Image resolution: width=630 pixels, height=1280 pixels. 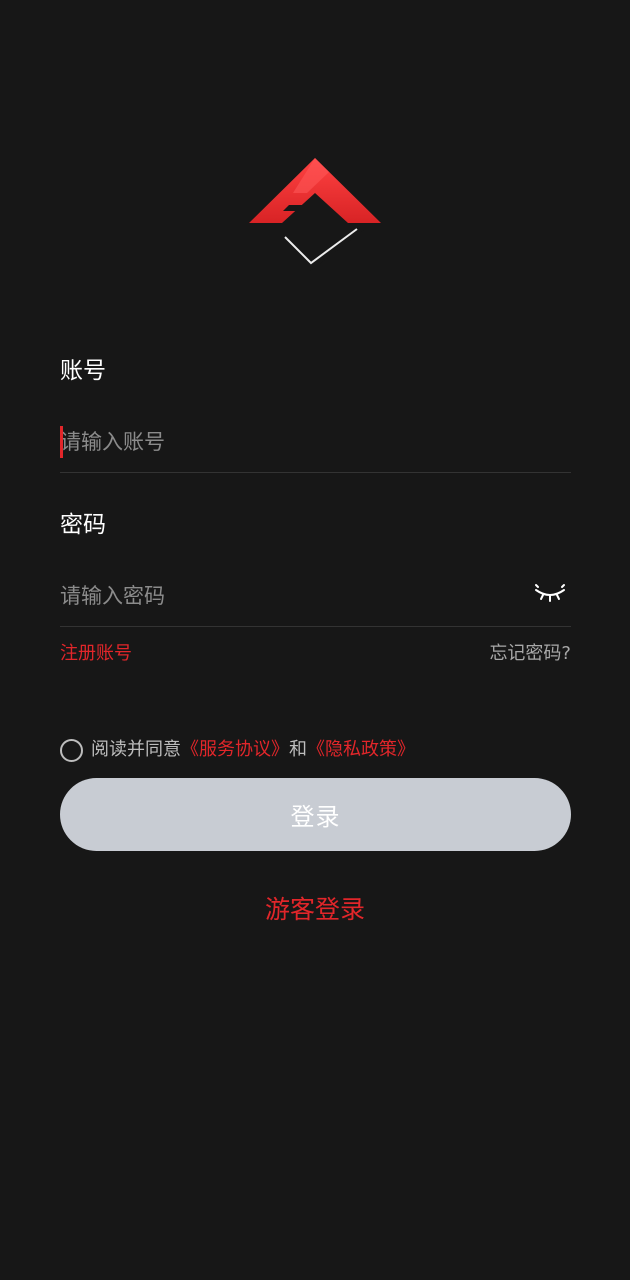 What do you see at coordinates (315, 910) in the screenshot?
I see `guest-login-link: 游客登录` at bounding box center [315, 910].